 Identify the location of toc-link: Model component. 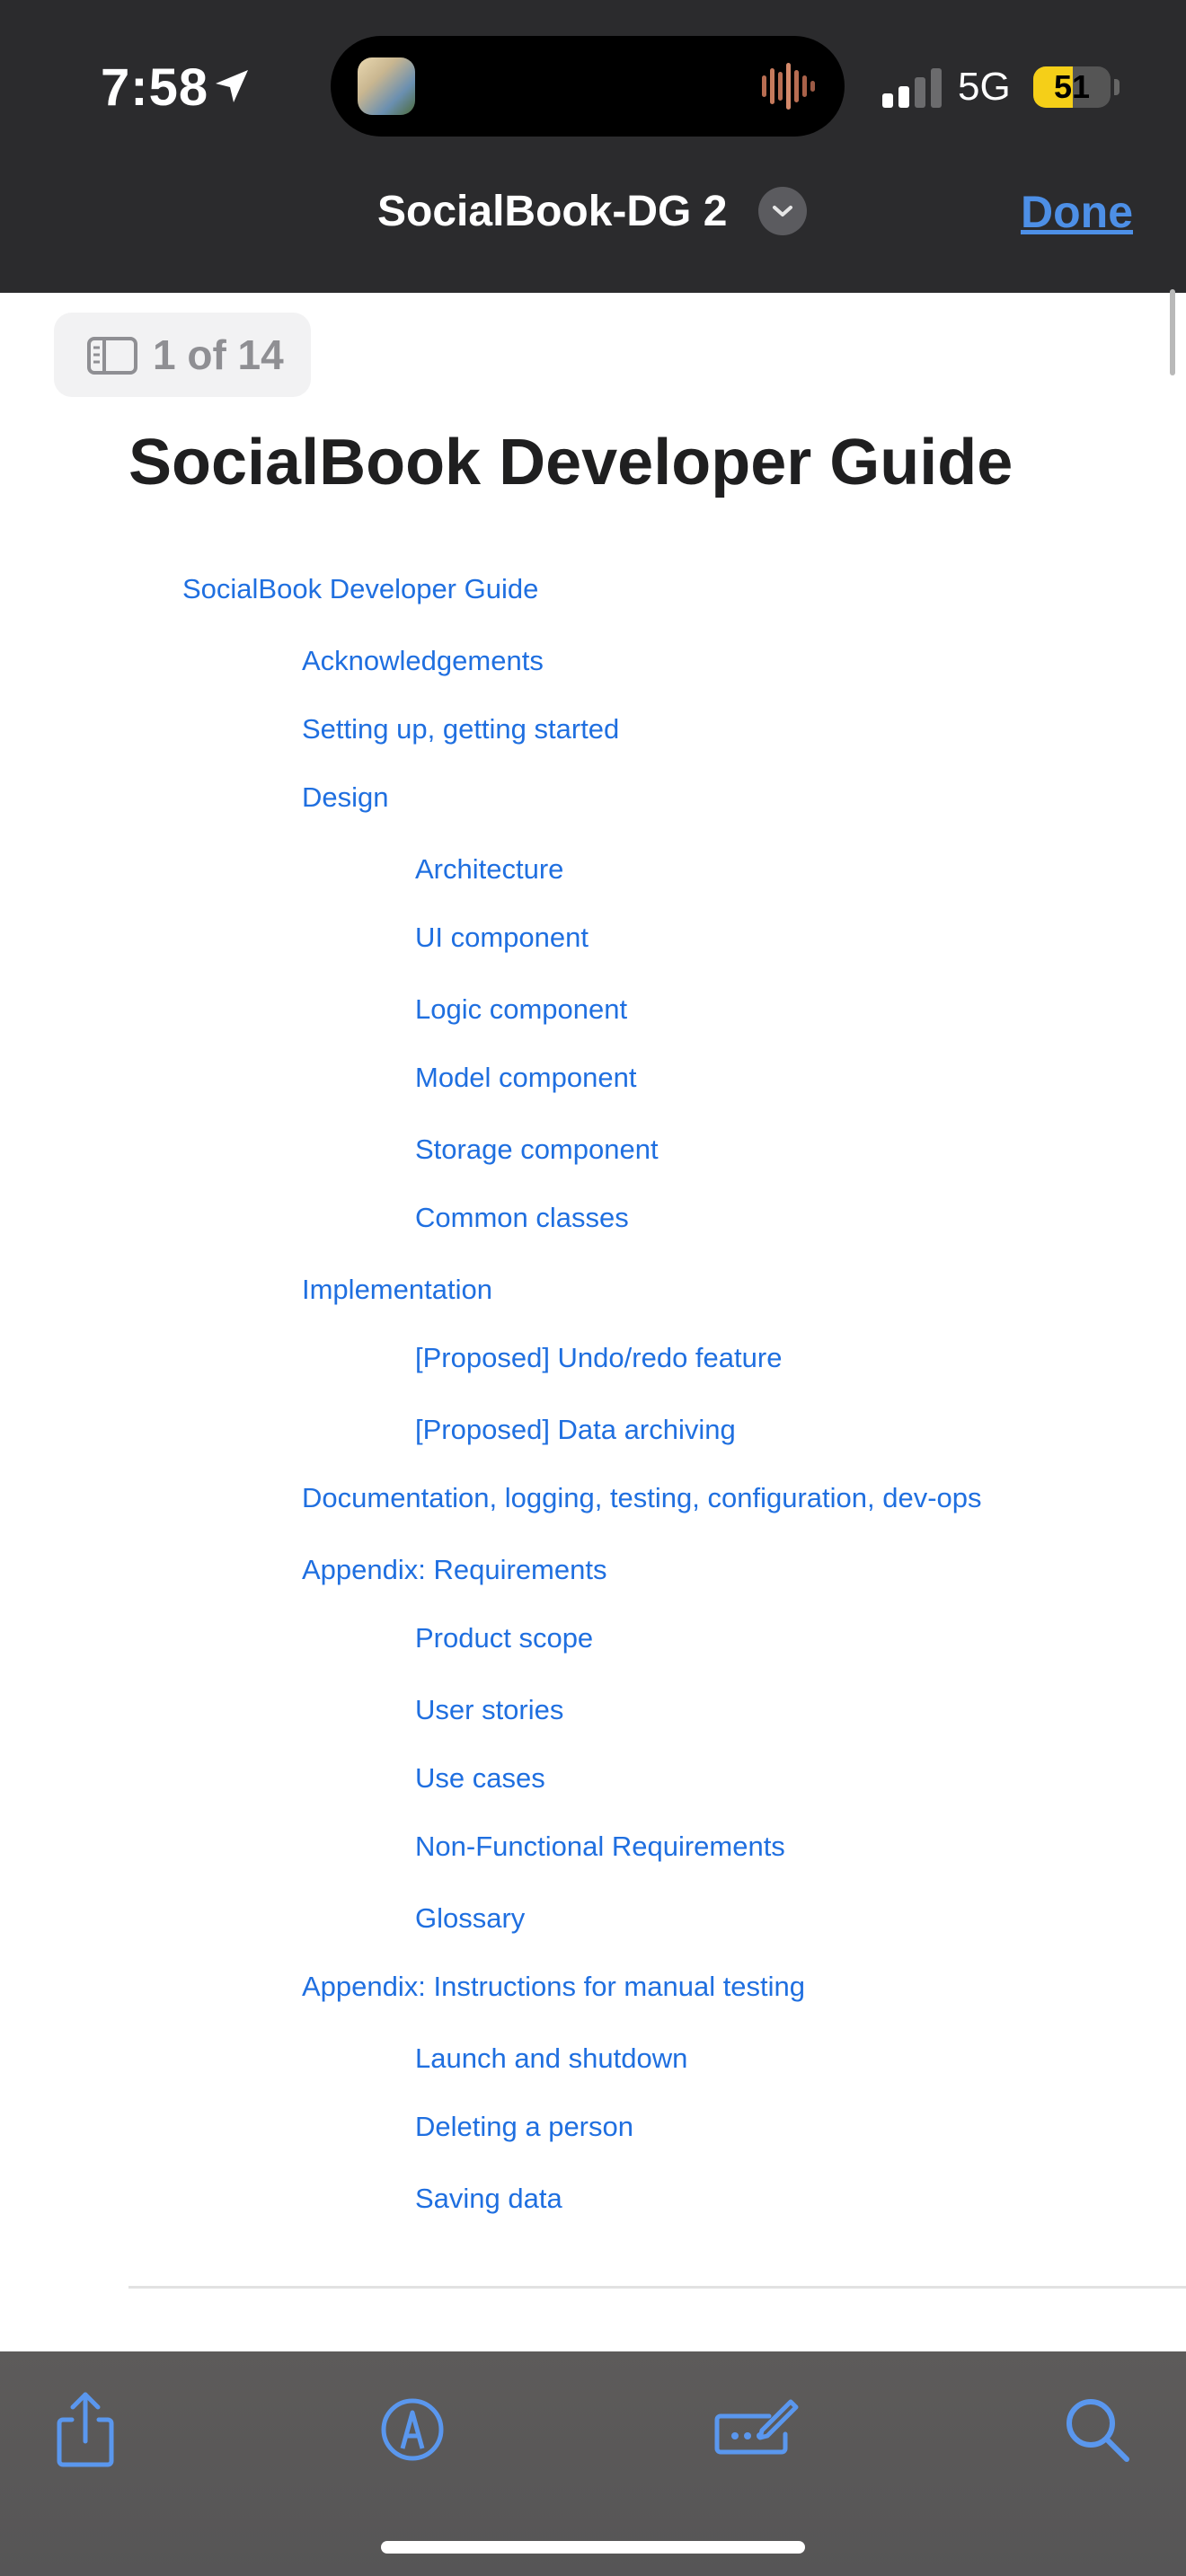
(525, 1078).